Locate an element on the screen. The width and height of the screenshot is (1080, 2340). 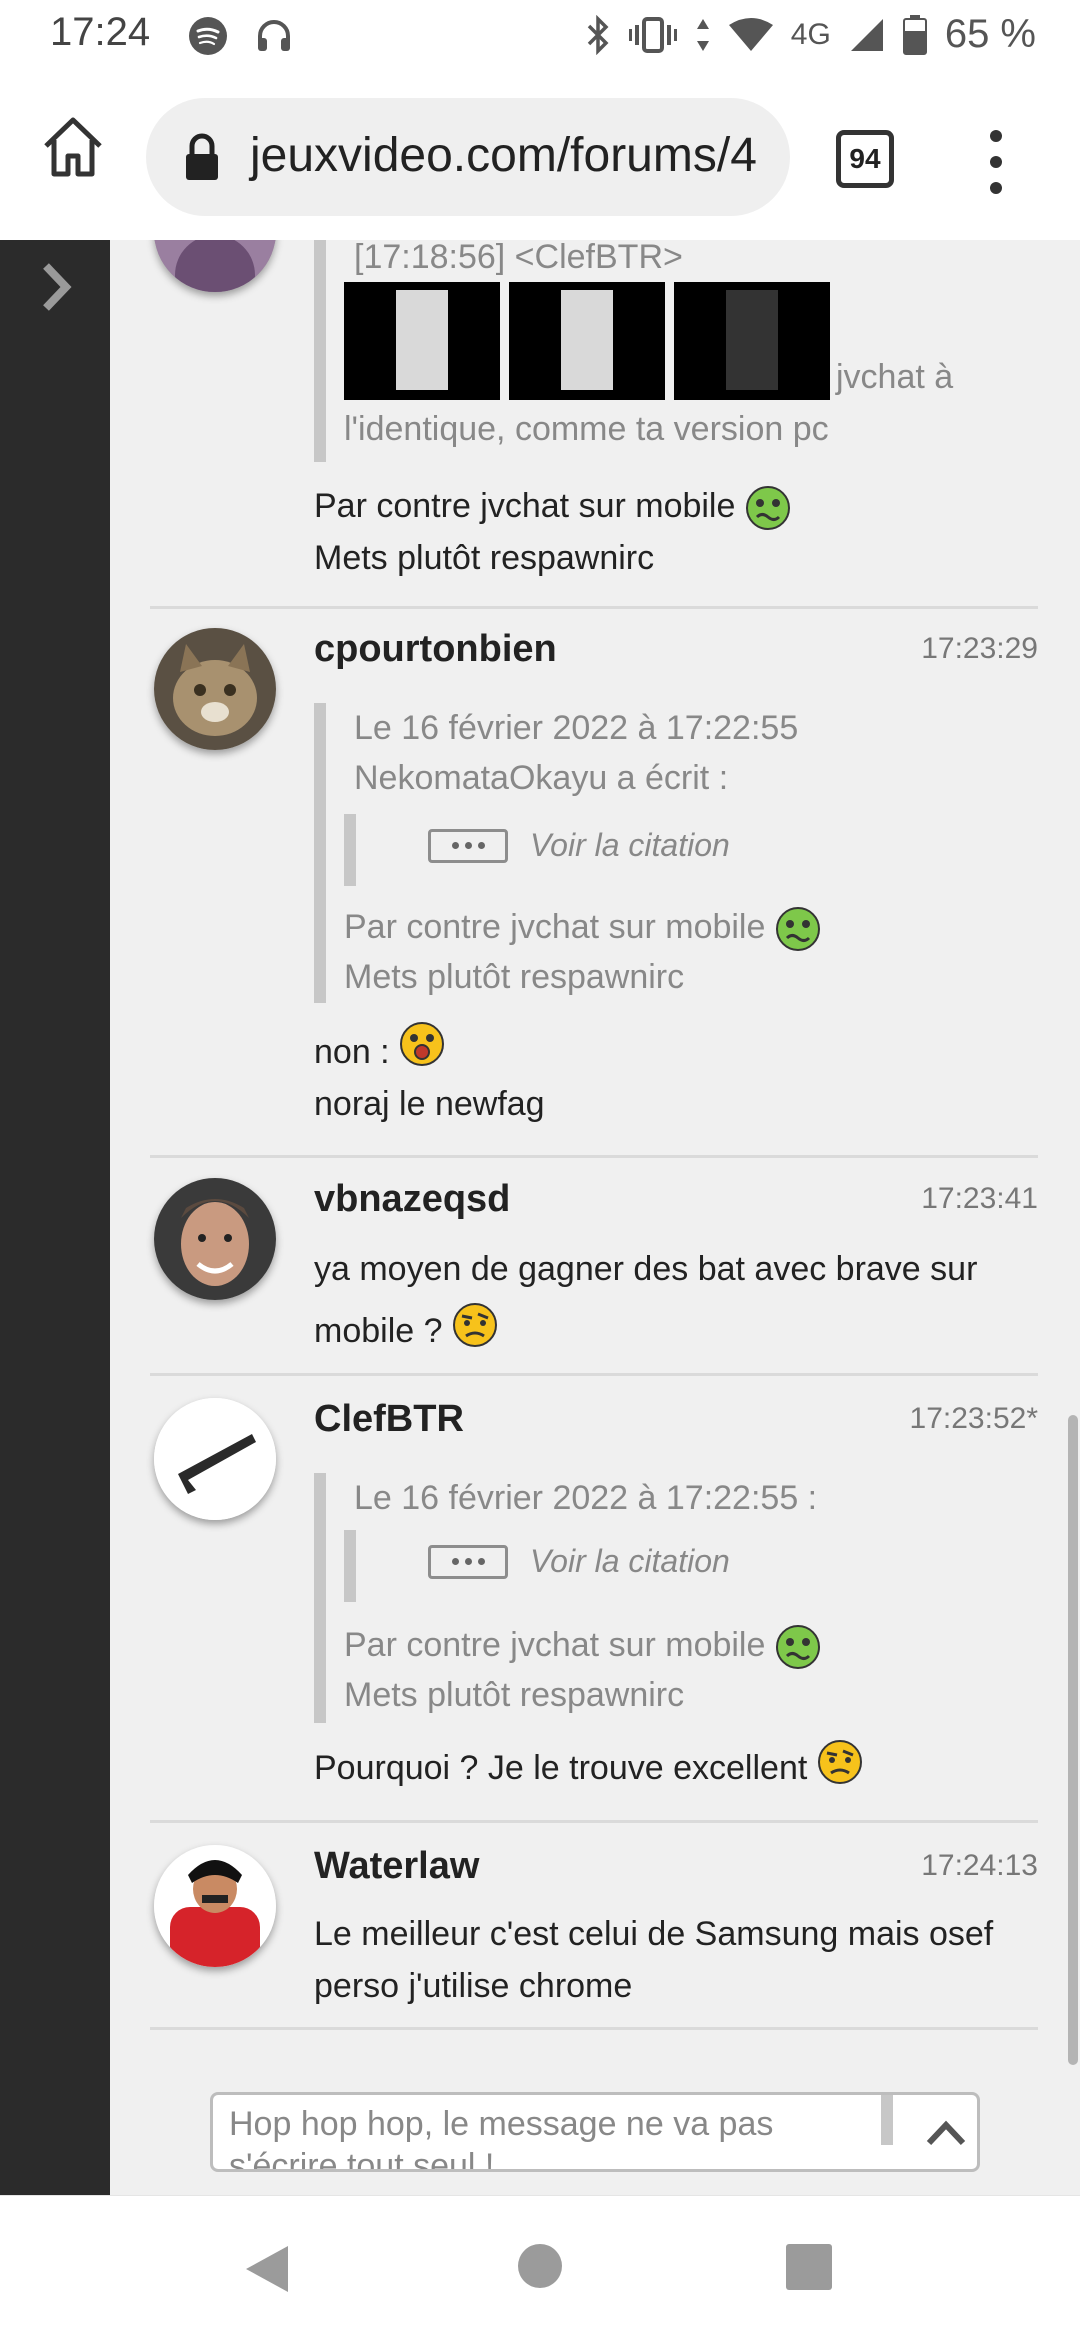
quote-header: NekomataOkayu a écrit : is located at coordinates (541, 778).